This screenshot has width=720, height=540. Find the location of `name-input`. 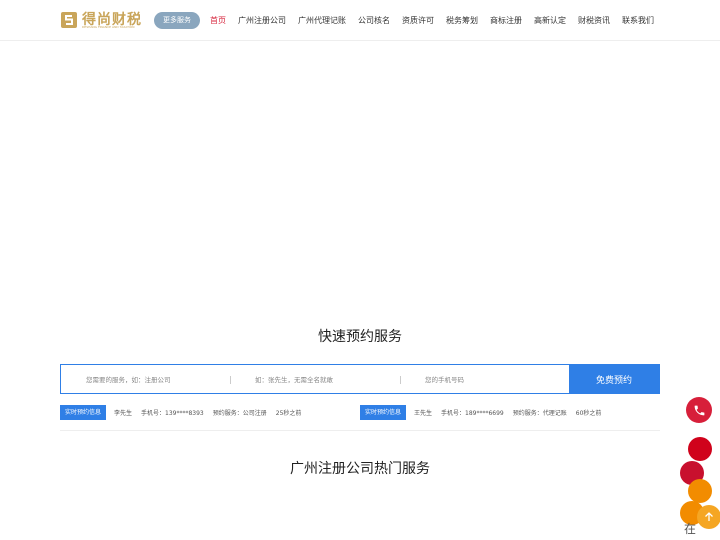

name-input is located at coordinates (326, 380).